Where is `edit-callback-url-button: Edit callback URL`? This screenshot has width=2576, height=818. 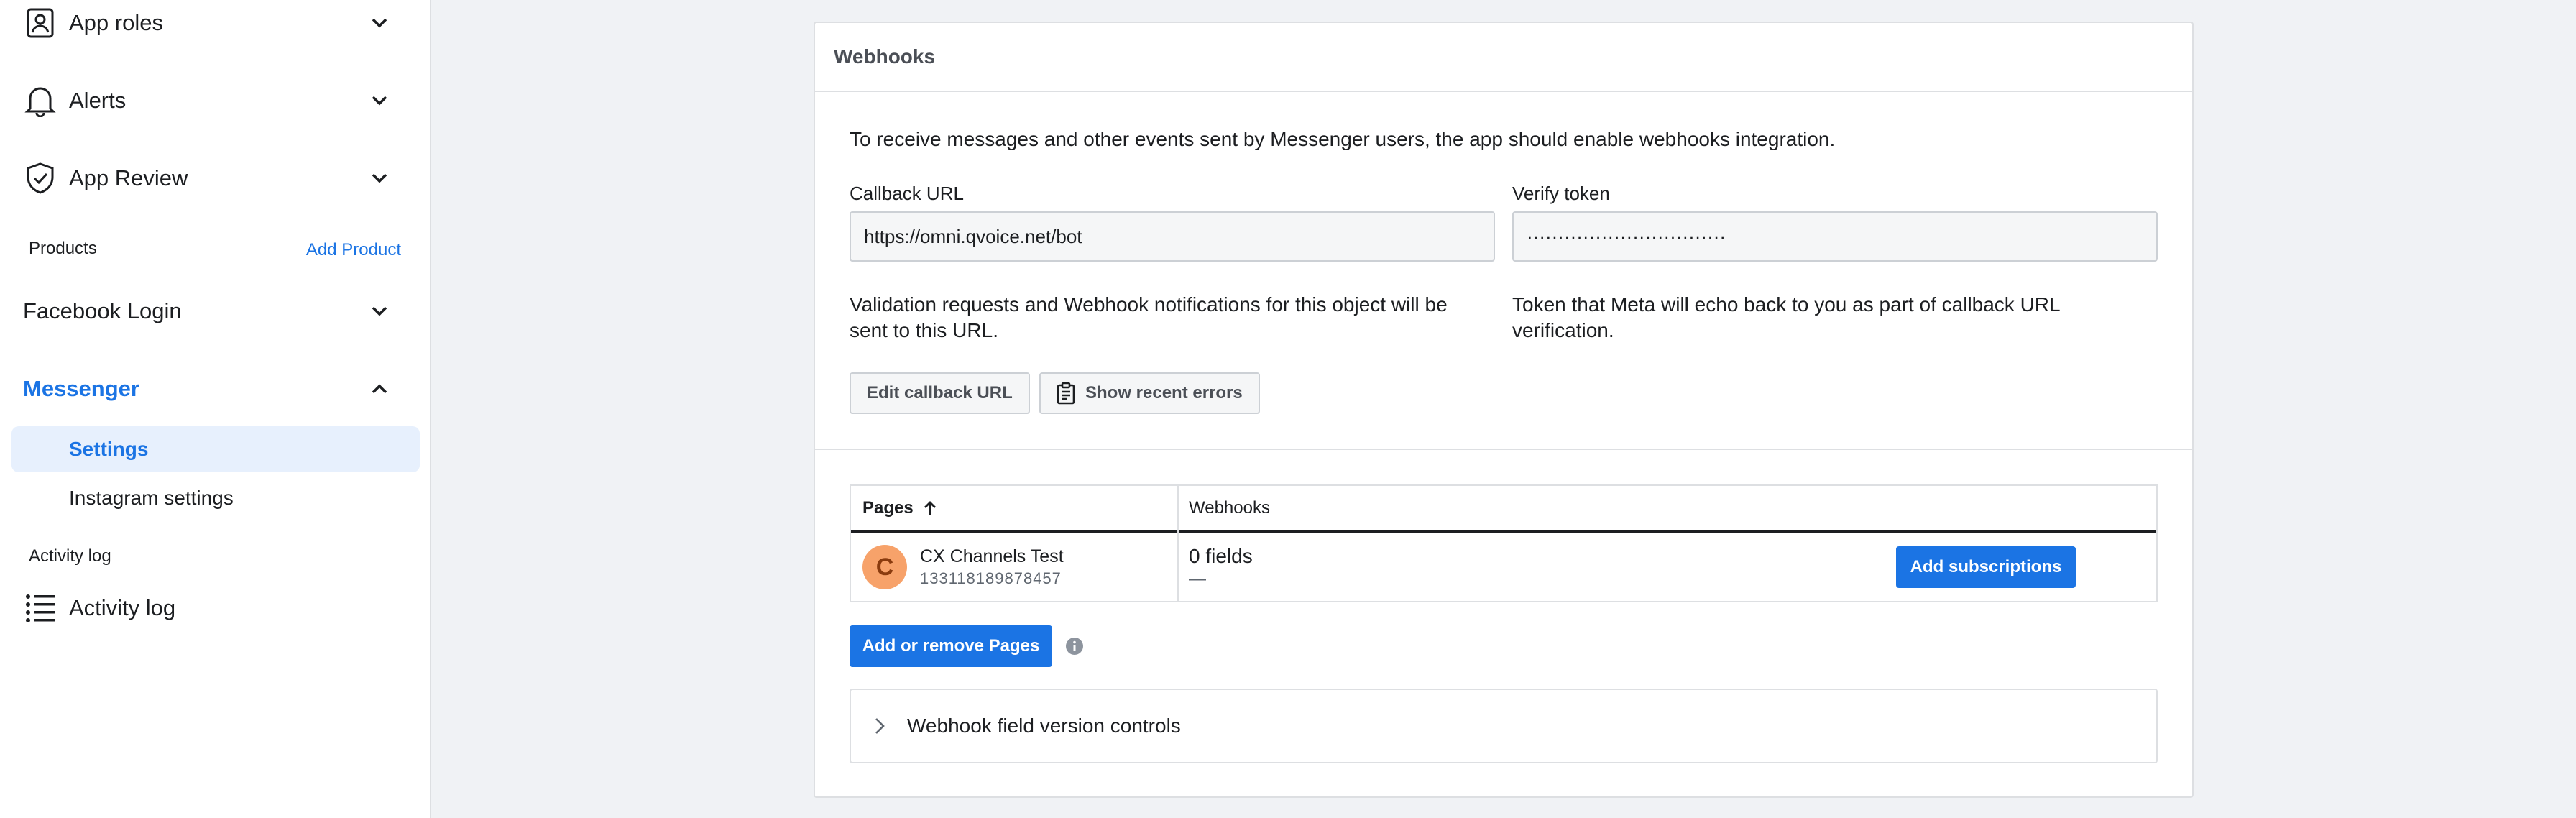 edit-callback-url-button: Edit callback URL is located at coordinates (940, 393).